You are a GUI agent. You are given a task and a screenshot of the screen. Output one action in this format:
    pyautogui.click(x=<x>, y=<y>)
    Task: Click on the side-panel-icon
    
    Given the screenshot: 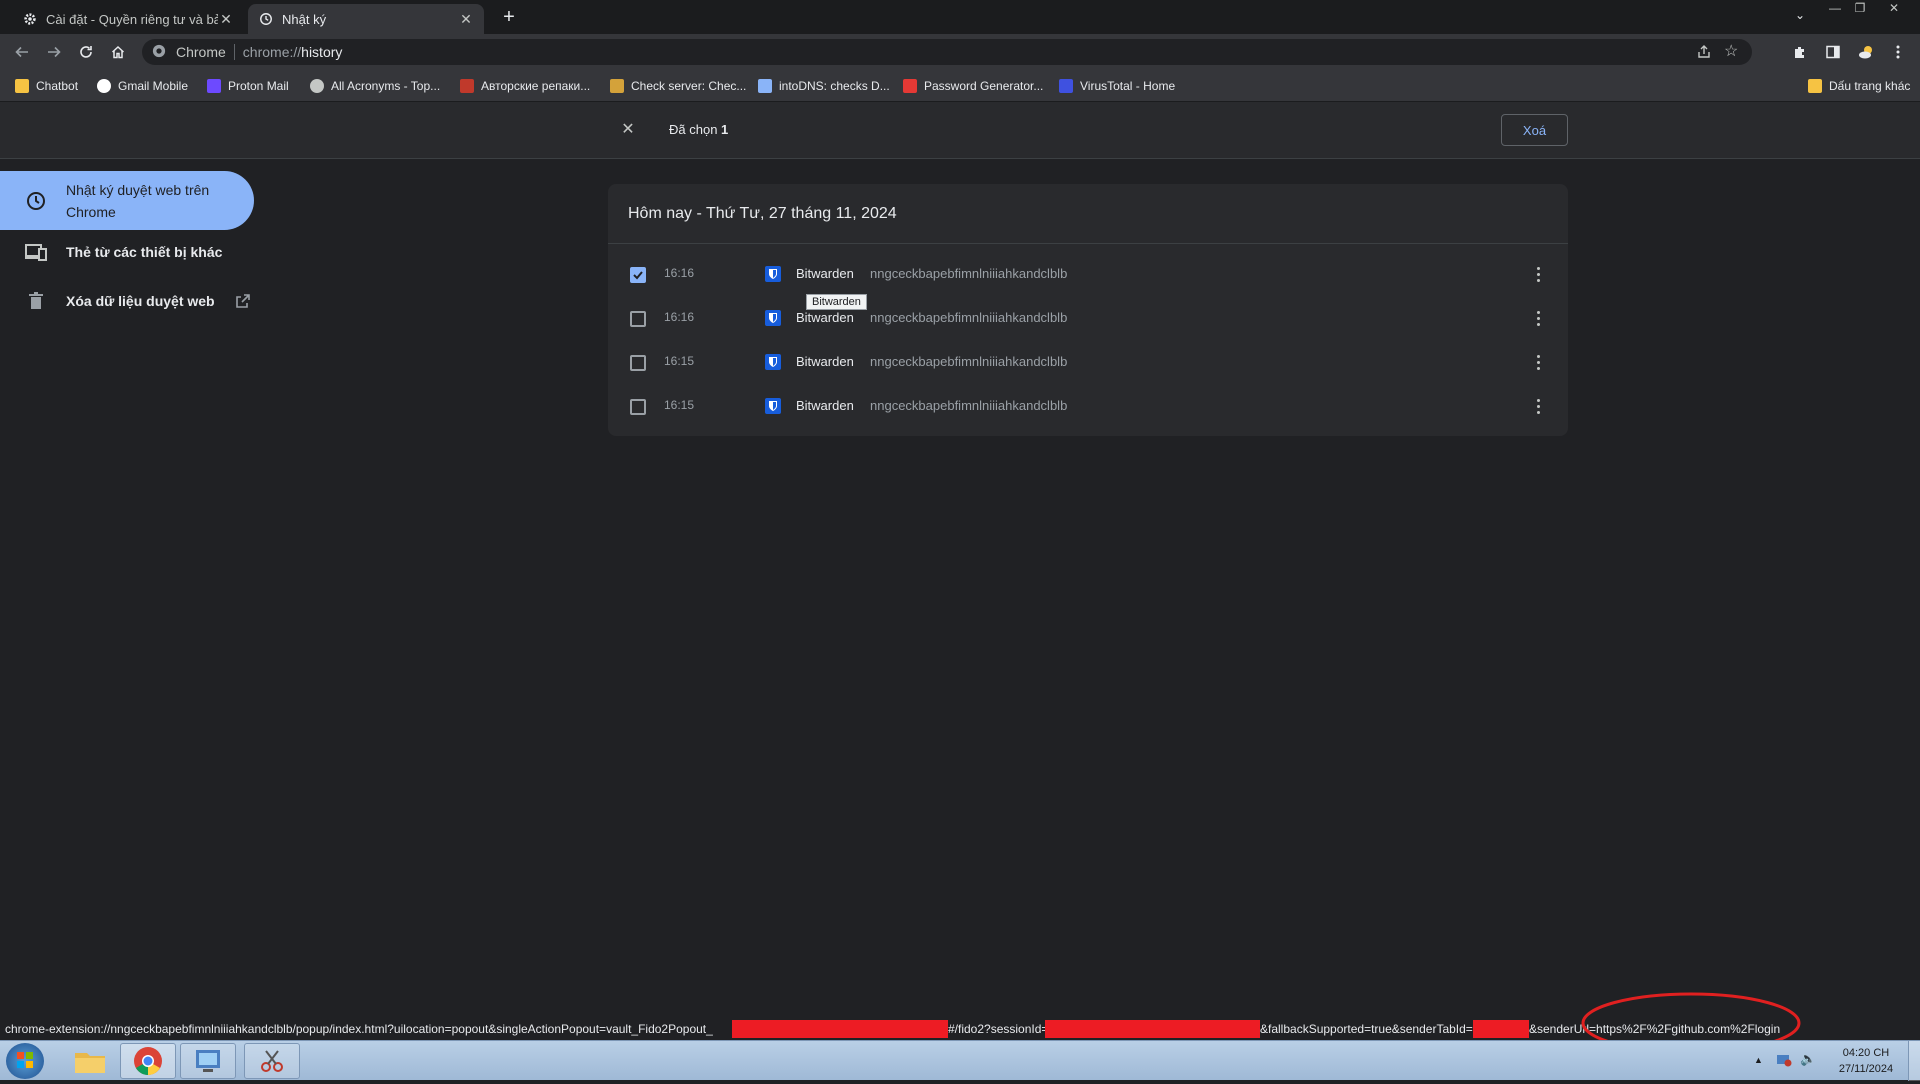 What is the action you would take?
    pyautogui.click(x=1833, y=52)
    